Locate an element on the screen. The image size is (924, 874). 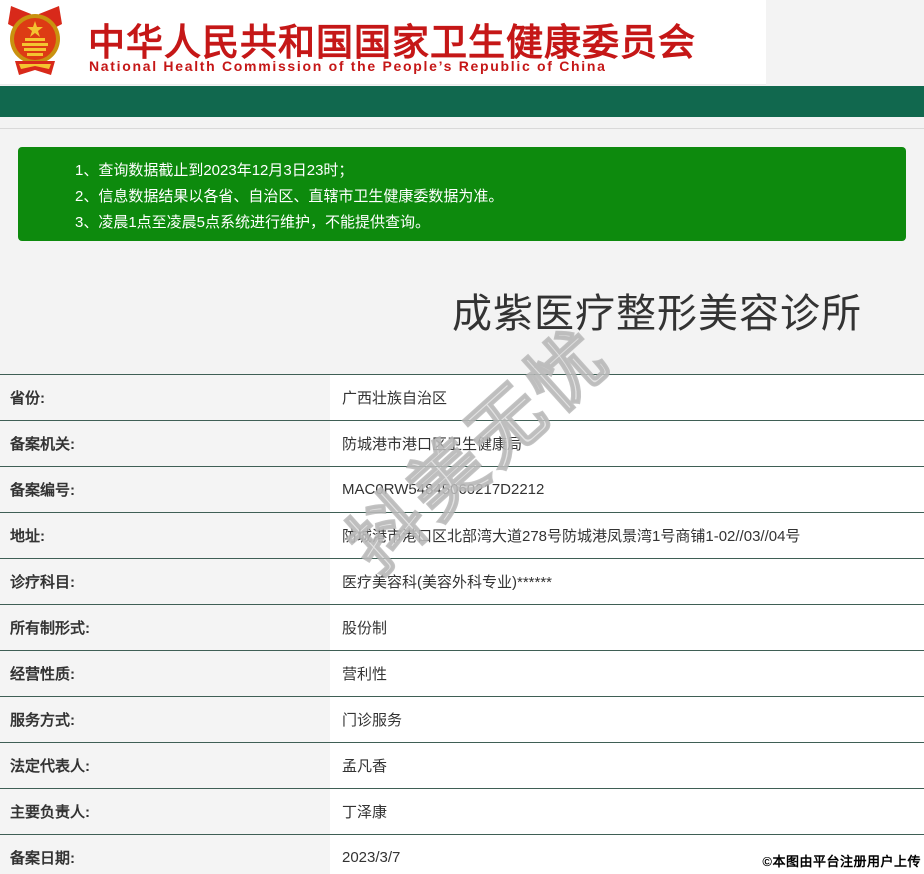
field-label: 地址: is located at coordinates (165, 535).